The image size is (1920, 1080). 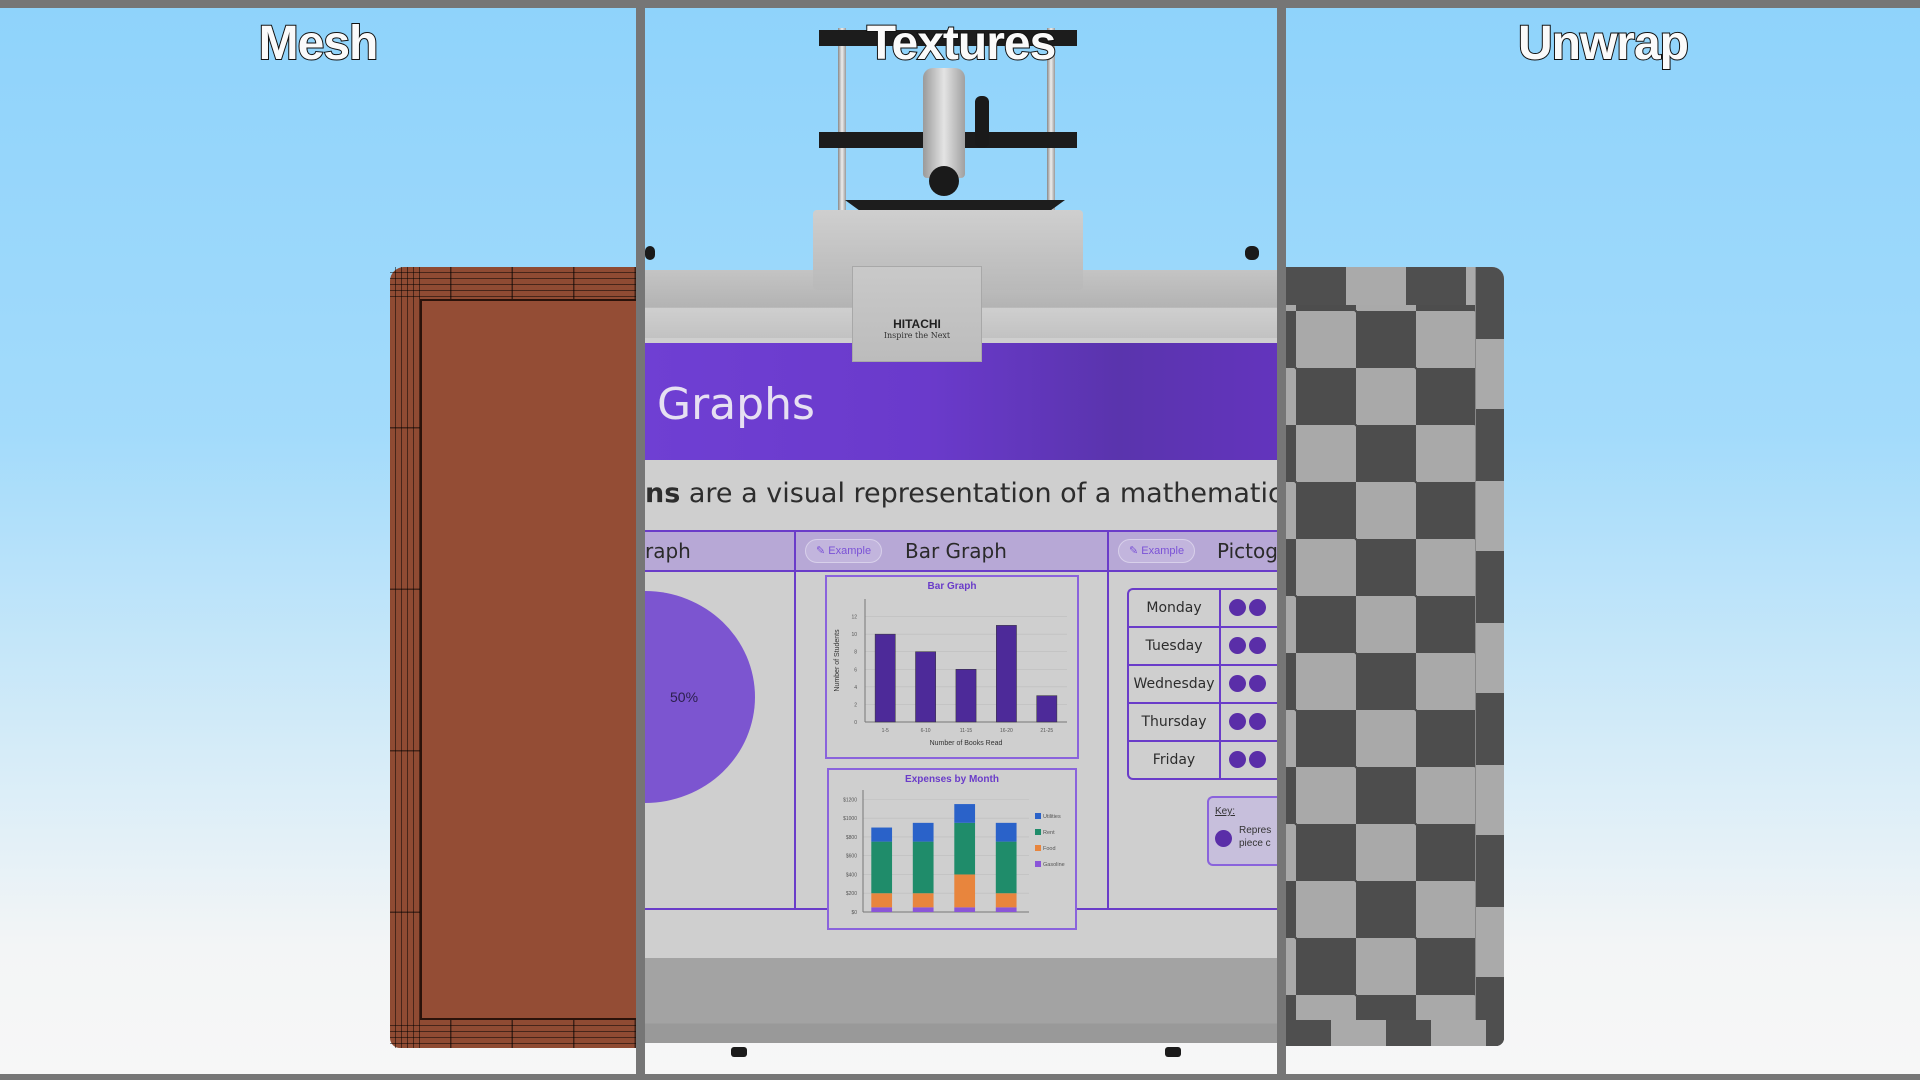 What do you see at coordinates (1049, 849) in the screenshot?
I see `legend-label: Food` at bounding box center [1049, 849].